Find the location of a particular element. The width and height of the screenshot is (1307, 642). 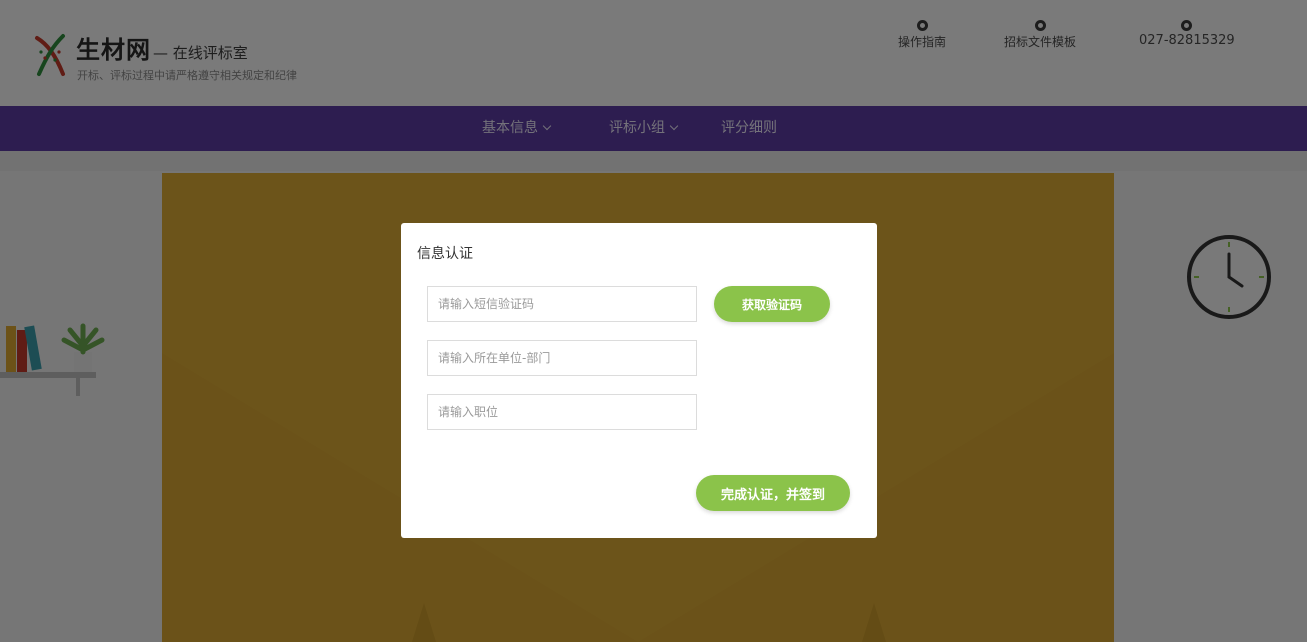

sms-code-input is located at coordinates (562, 304).